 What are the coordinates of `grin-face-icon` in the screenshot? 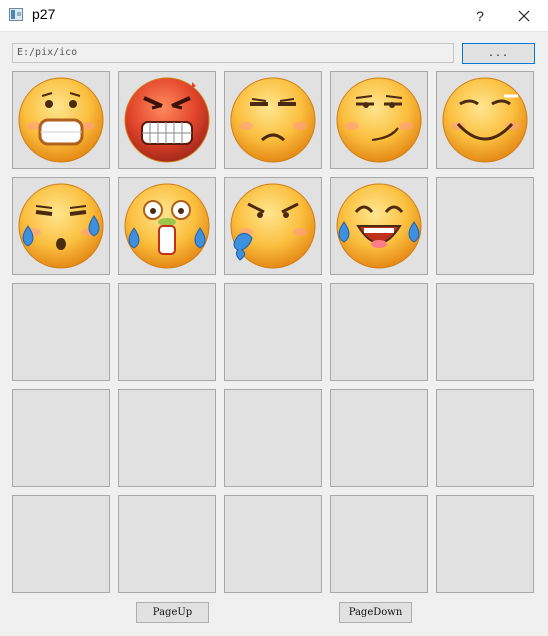 It's located at (485, 120).